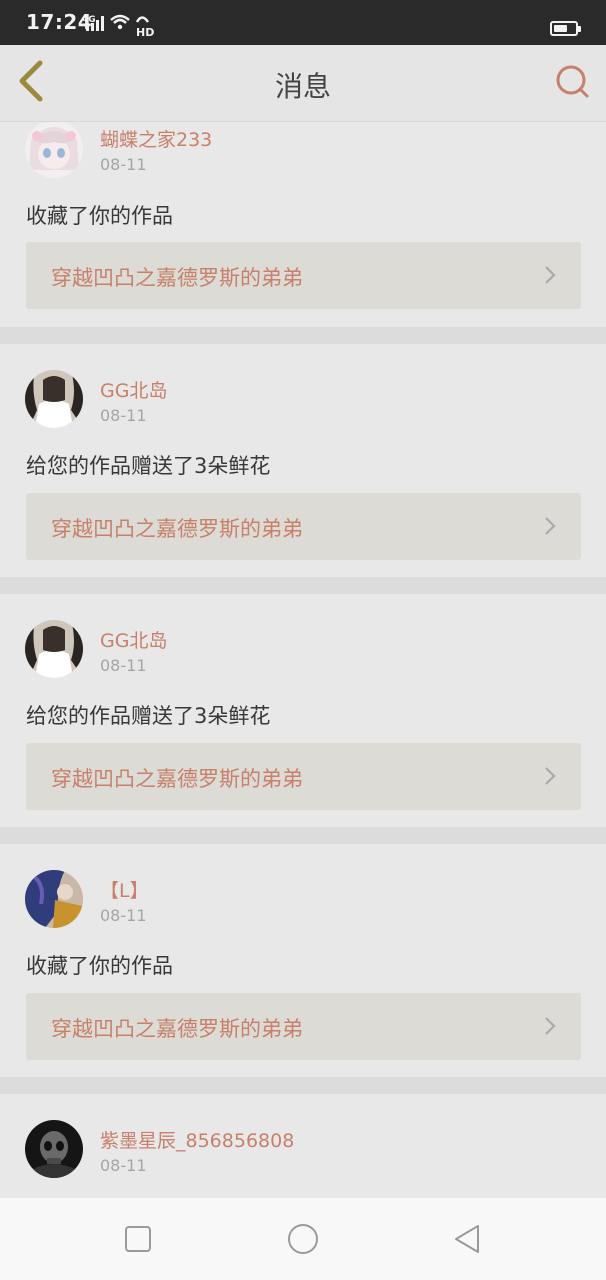  I want to click on message-username: 【L】, so click(124, 889).